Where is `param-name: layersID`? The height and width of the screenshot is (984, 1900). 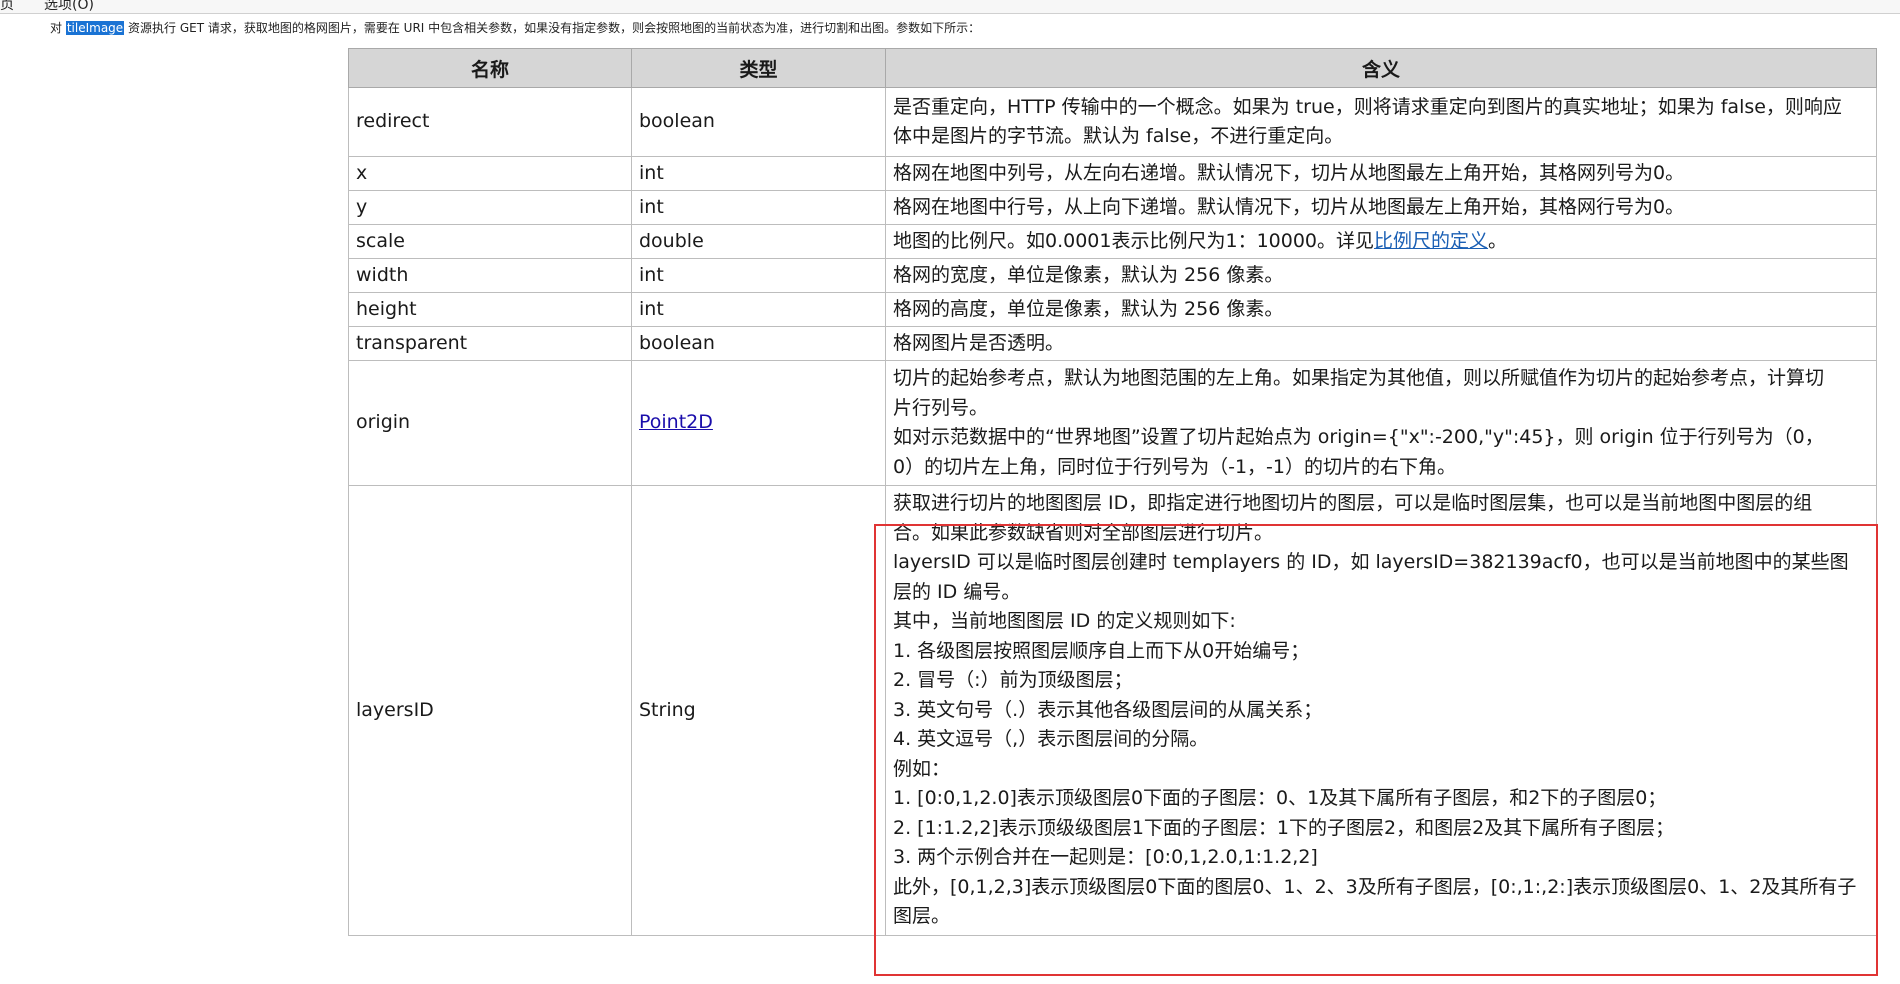
param-name: layersID is located at coordinates (490, 710).